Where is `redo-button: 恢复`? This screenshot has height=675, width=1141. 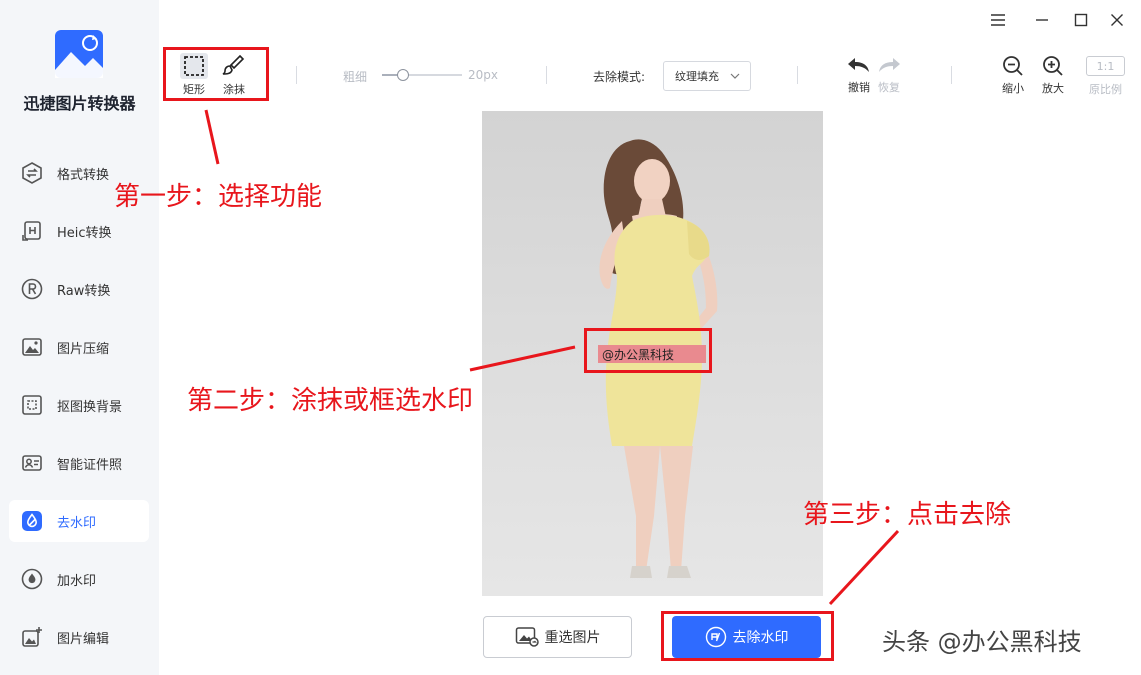
redo-button: 恢复 is located at coordinates (889, 75).